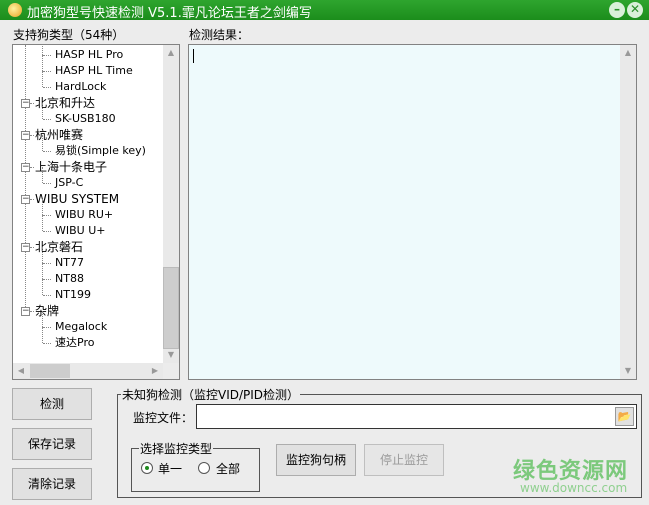 This screenshot has width=649, height=505. I want to click on tree-item: 速达Pro, so click(74, 343).